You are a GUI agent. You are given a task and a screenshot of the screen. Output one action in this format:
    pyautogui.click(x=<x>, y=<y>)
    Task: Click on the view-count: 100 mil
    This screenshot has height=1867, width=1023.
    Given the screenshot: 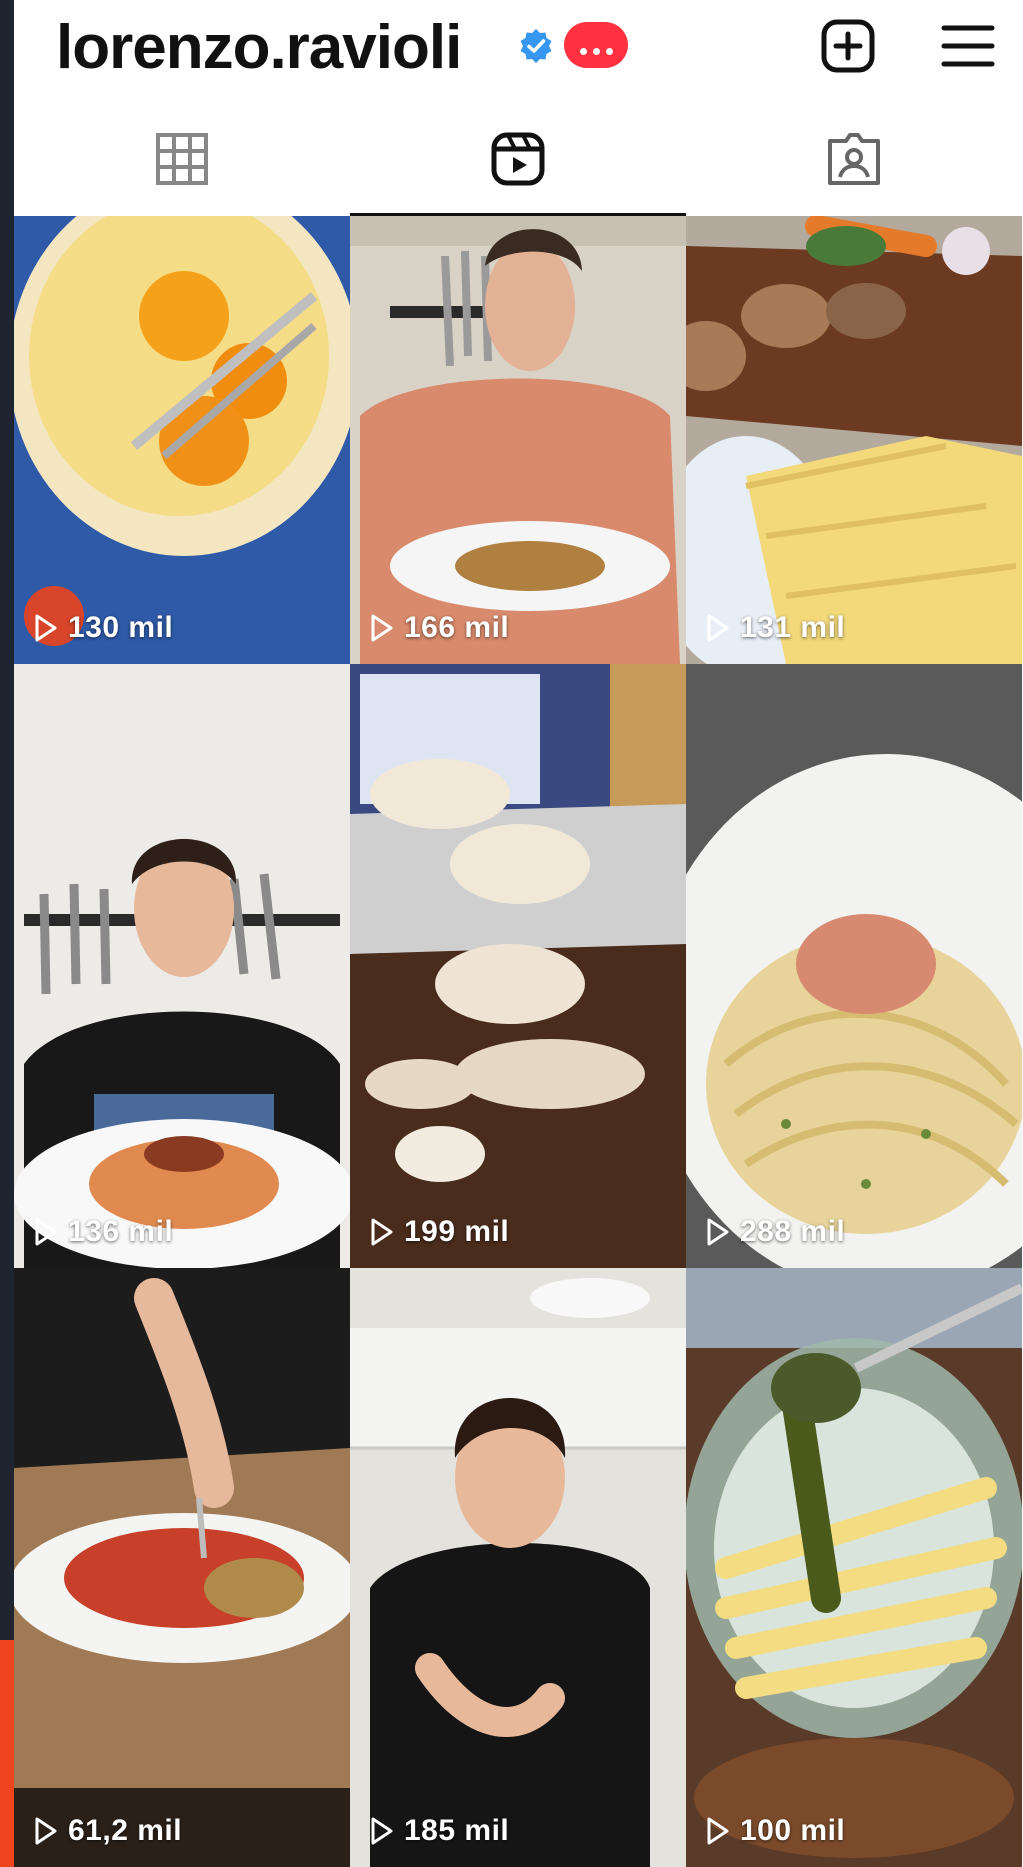 What is the action you would take?
    pyautogui.click(x=775, y=1831)
    